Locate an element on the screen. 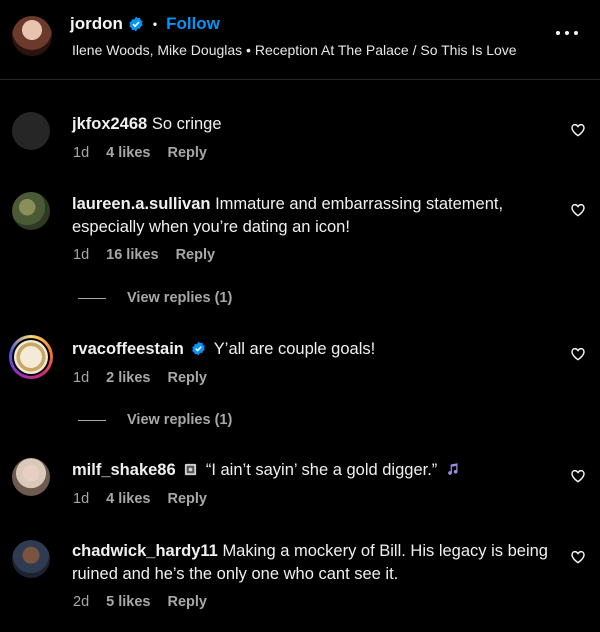 Image resolution: width=600 pixels, height=632 pixels. comment-body: jkfox2468 So cringe is located at coordinates (312, 124).